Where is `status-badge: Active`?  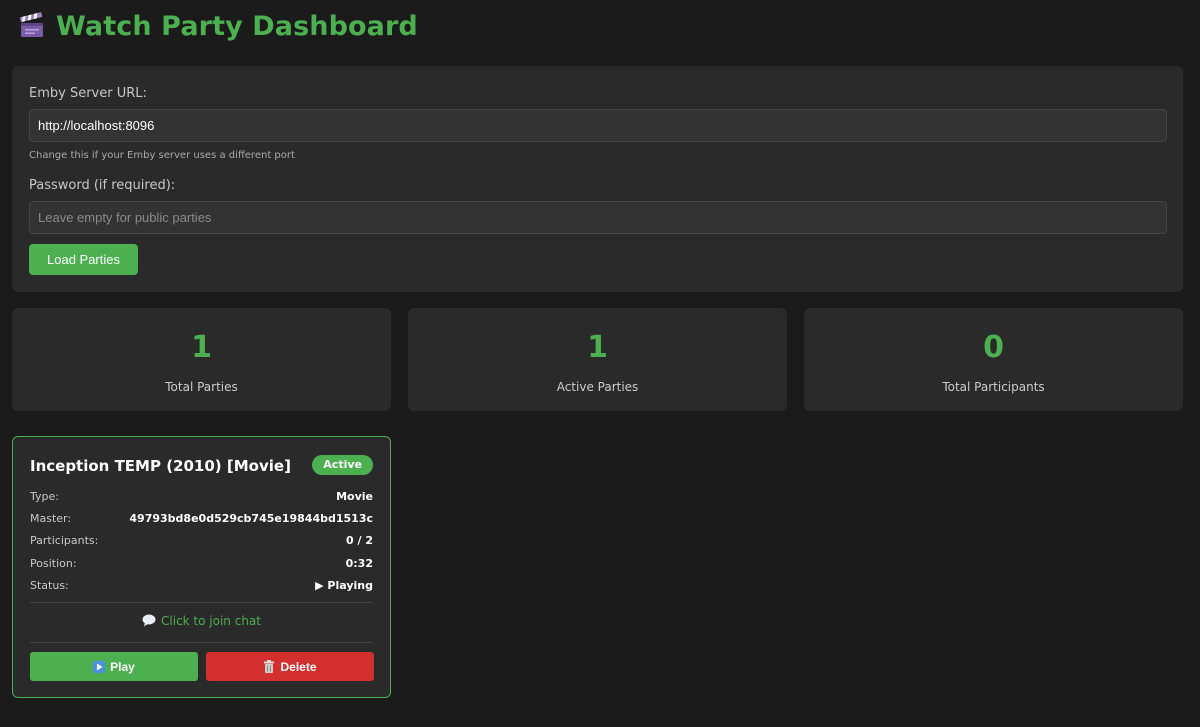 status-badge: Active is located at coordinates (342, 465).